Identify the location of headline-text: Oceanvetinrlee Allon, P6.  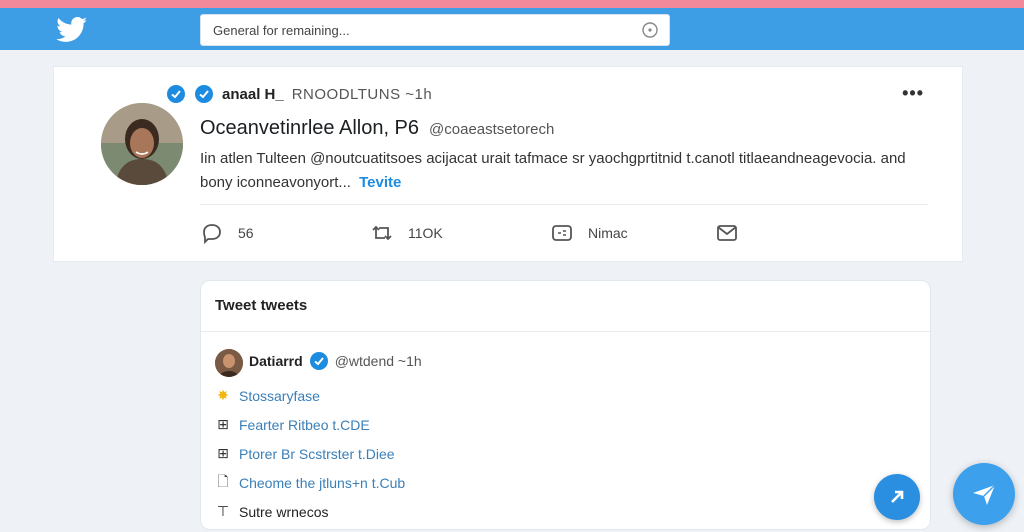
(310, 128).